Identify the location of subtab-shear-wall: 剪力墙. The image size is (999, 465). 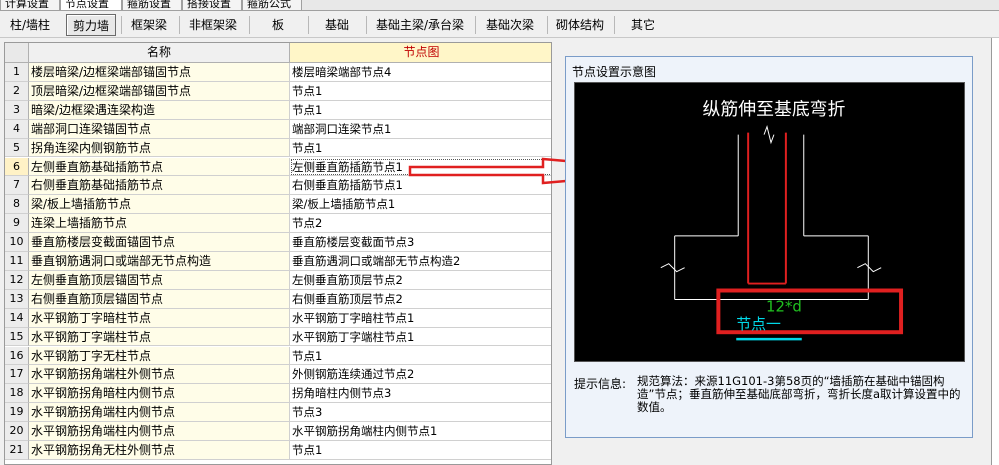
(91, 25).